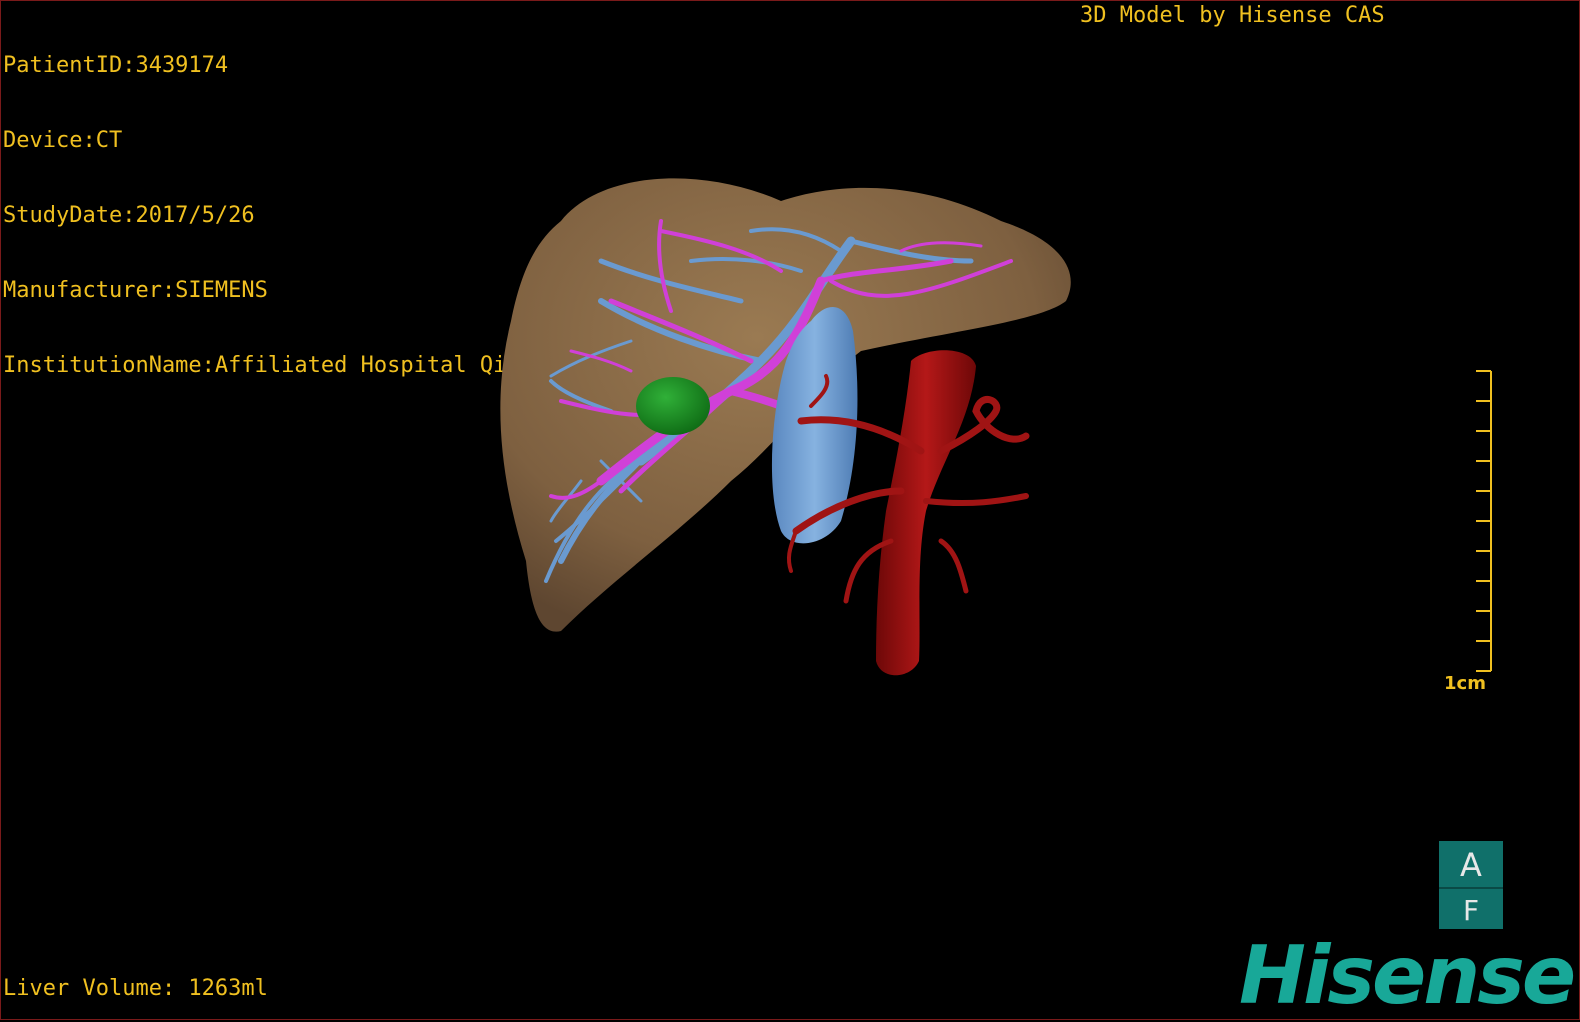 This screenshot has width=1580, height=1022. Describe the element at coordinates (1232, 15) in the screenshot. I see `model-credit-text: 3D Model by Hisense CAS` at that location.